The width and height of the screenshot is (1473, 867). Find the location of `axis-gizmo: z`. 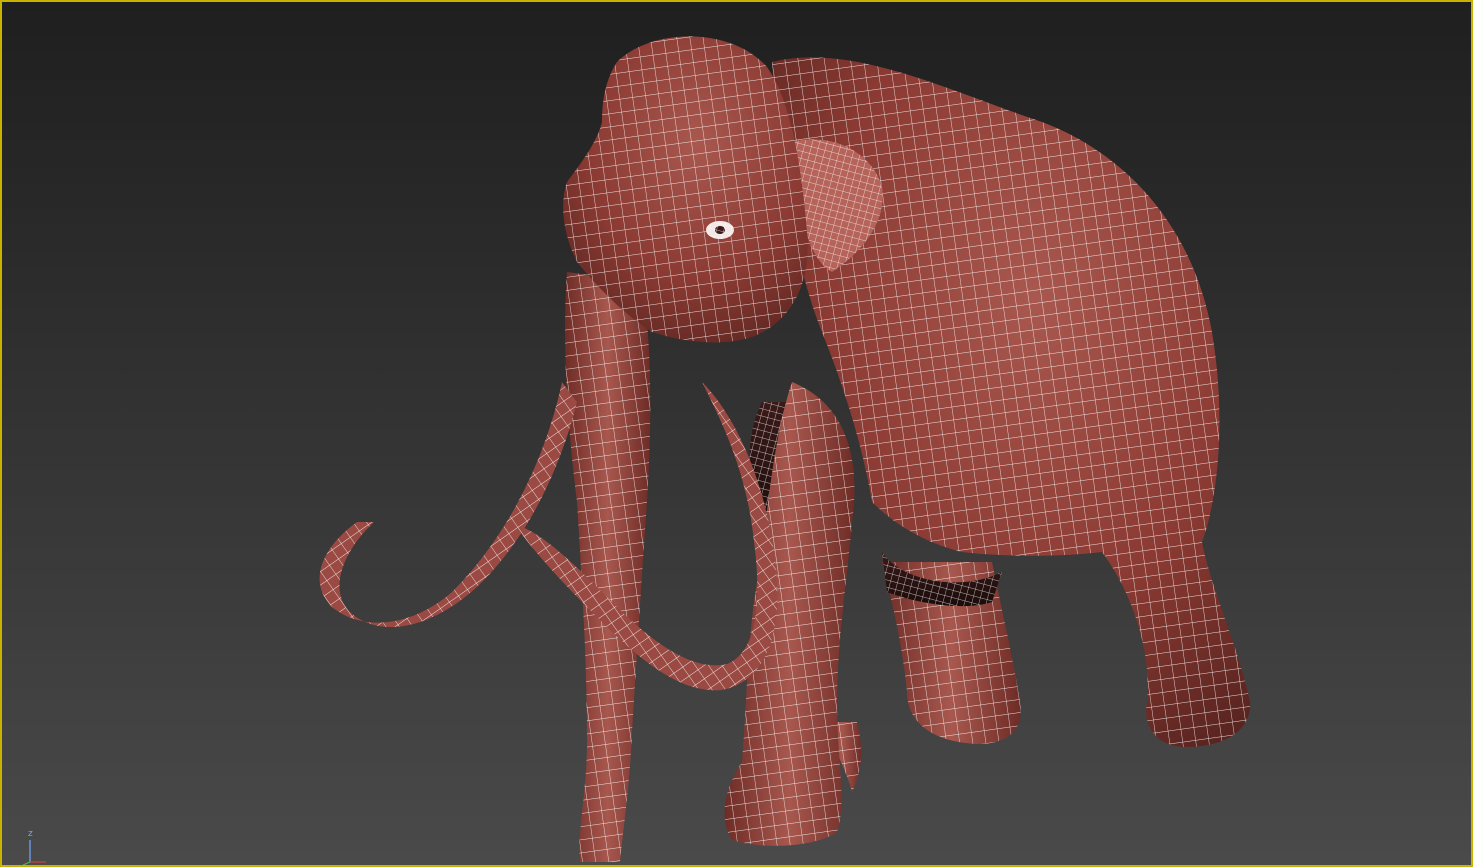

axis-gizmo: z is located at coordinates (35, 847).